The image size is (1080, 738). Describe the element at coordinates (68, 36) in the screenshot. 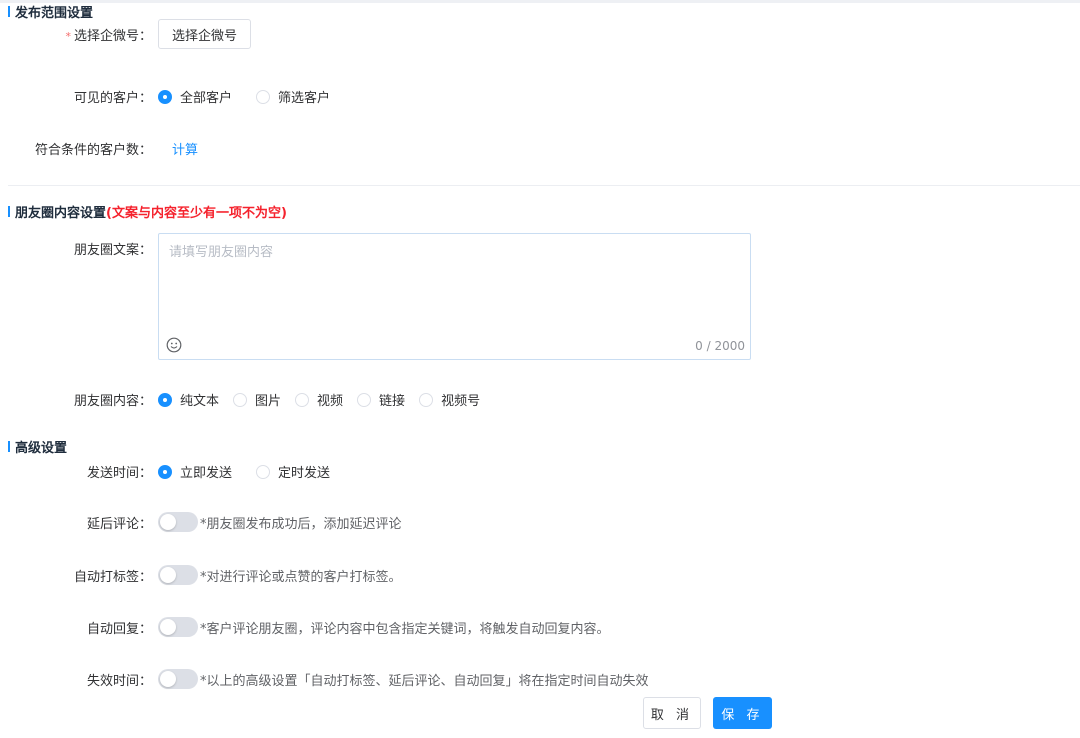

I see `required-mark: *` at that location.